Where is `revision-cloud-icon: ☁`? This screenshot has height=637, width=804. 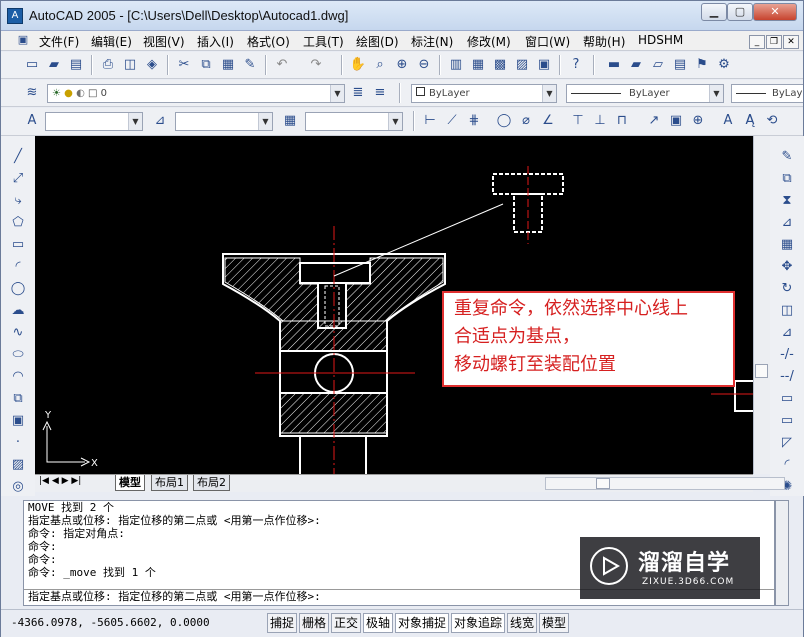
revision-cloud-icon: ☁ is located at coordinates (18, 311).